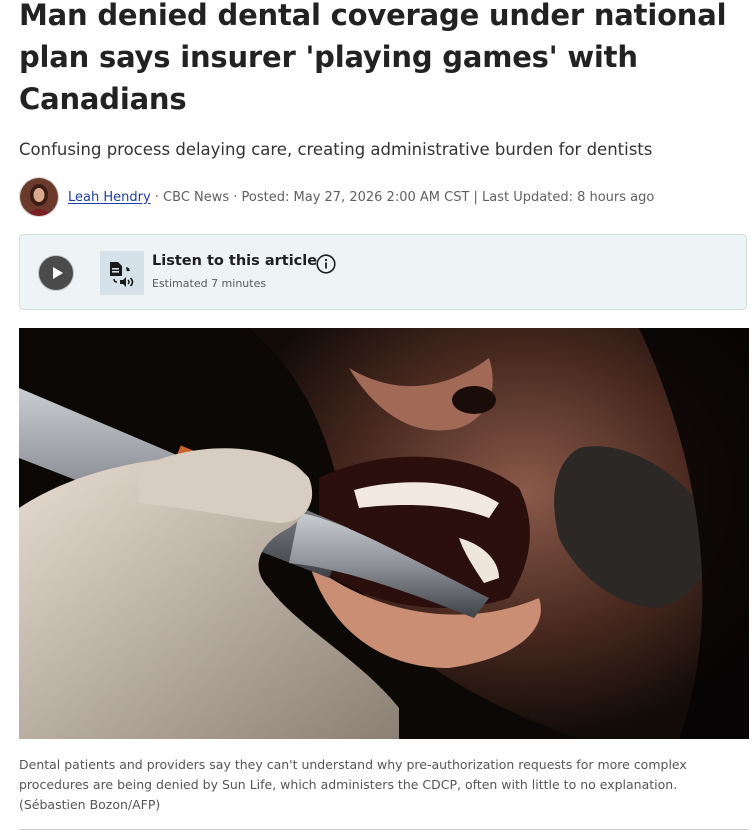 The width and height of the screenshot is (754, 832). I want to click on text-to-speech-icon, so click(122, 273).